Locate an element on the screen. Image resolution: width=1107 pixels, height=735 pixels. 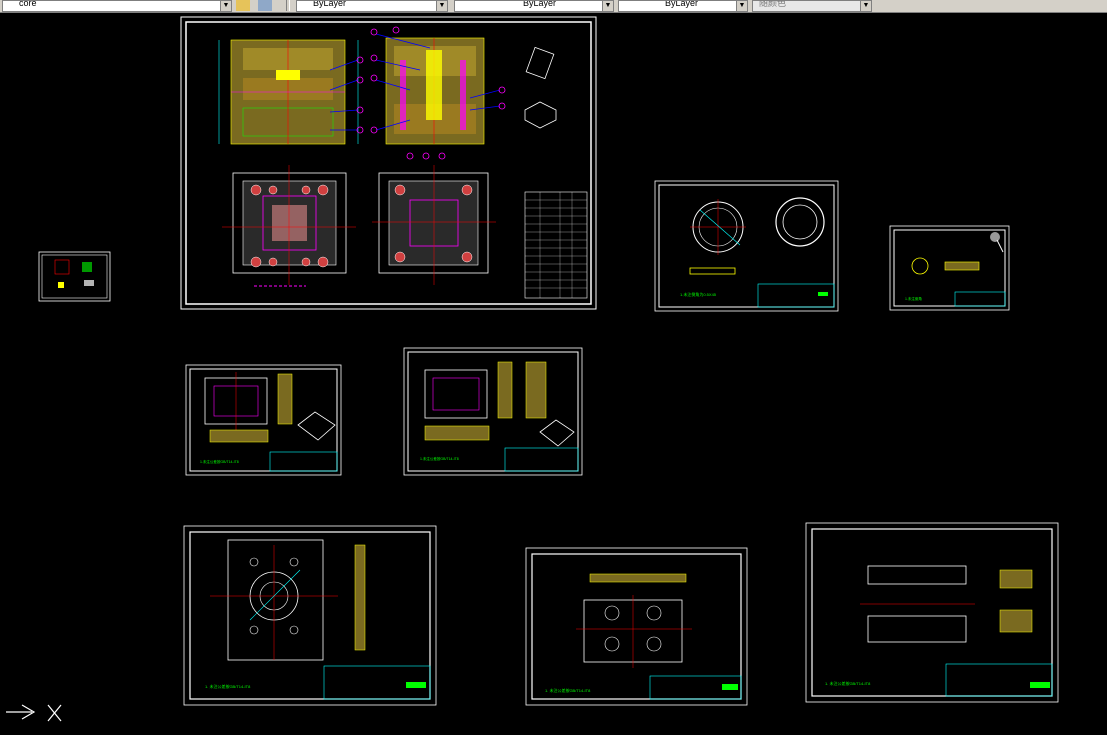
cavity-plate-note: 1.未注公差按GB/T14-IT8 is located at coordinates (219, 461).